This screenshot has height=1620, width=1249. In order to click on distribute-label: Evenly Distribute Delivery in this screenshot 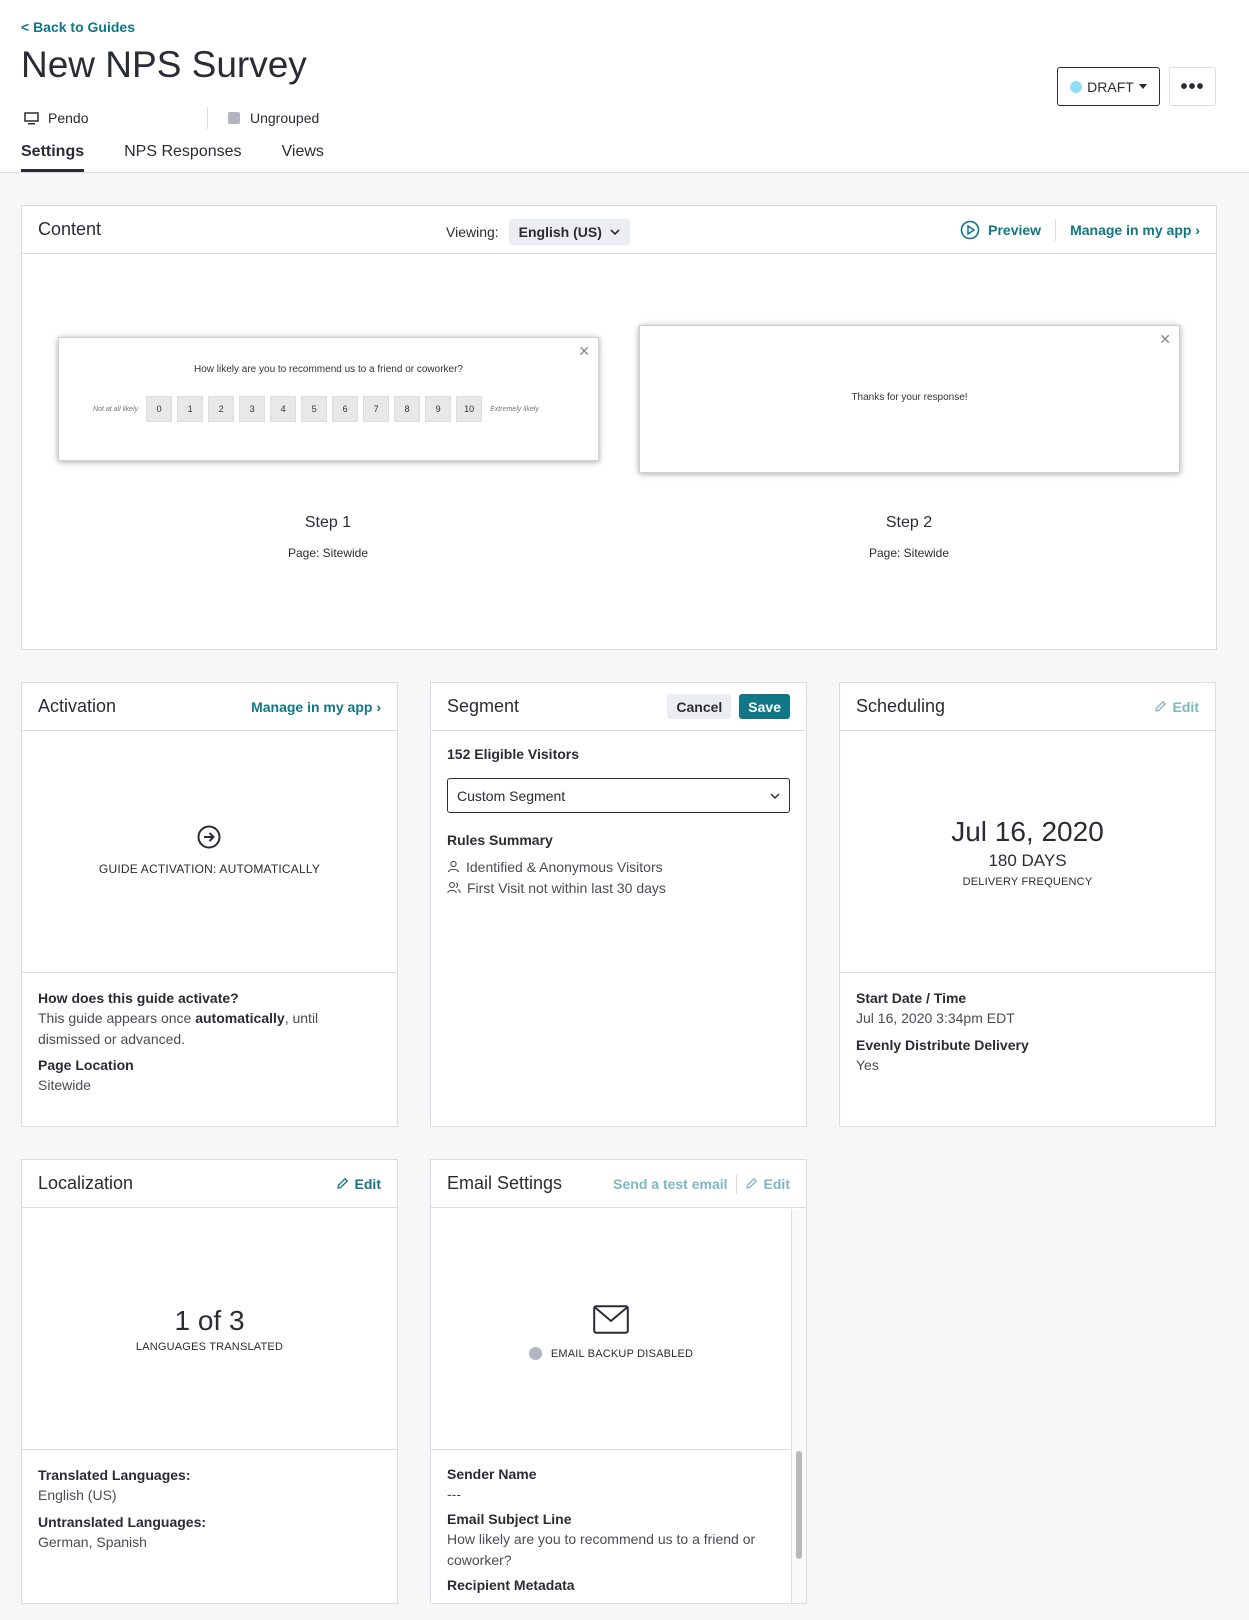, I will do `click(942, 1045)`.